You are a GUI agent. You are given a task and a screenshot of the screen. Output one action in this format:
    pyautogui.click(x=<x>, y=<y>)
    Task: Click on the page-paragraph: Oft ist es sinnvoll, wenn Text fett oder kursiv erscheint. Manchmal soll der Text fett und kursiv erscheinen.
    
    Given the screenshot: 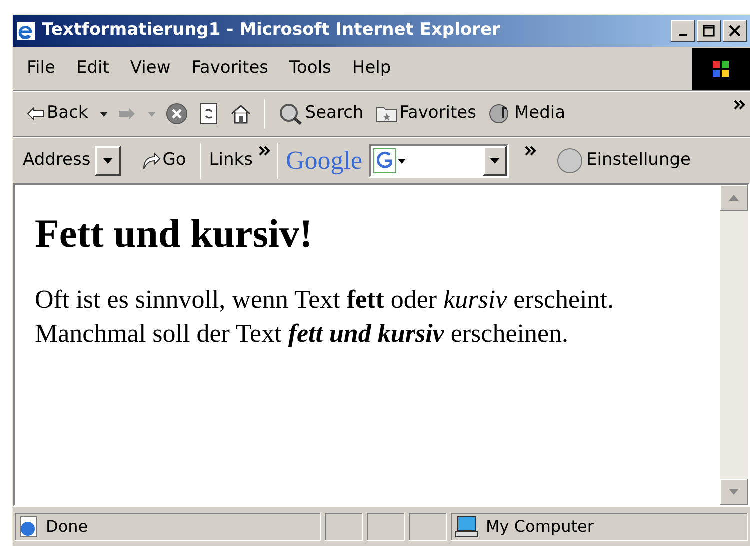 What is the action you would take?
    pyautogui.click(x=325, y=317)
    